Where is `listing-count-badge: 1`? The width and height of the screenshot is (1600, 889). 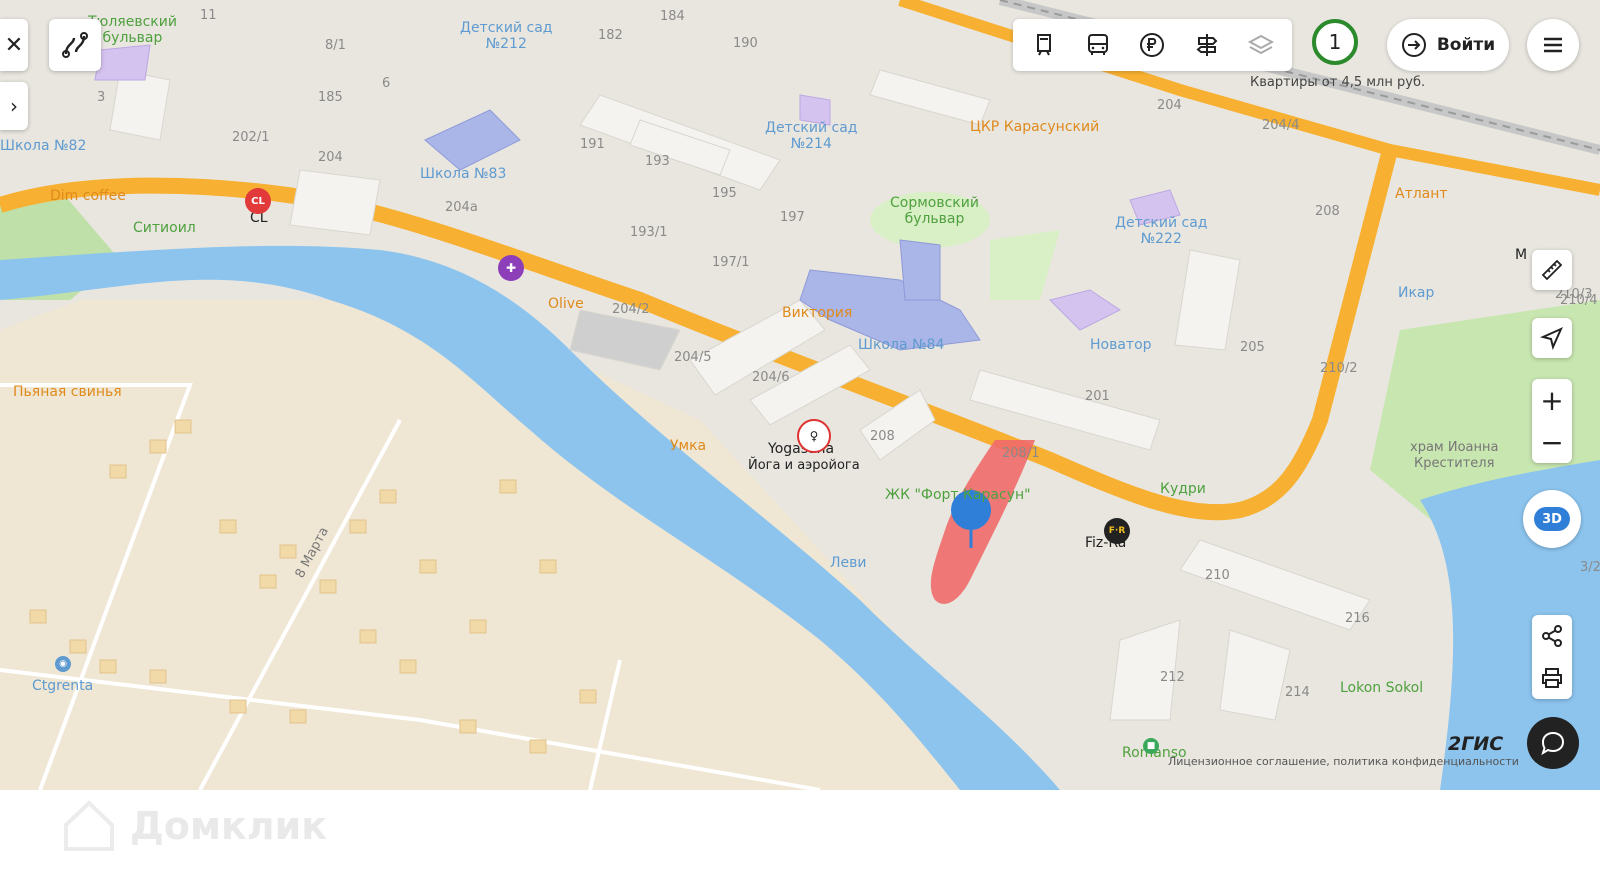
listing-count-badge: 1 is located at coordinates (1335, 42).